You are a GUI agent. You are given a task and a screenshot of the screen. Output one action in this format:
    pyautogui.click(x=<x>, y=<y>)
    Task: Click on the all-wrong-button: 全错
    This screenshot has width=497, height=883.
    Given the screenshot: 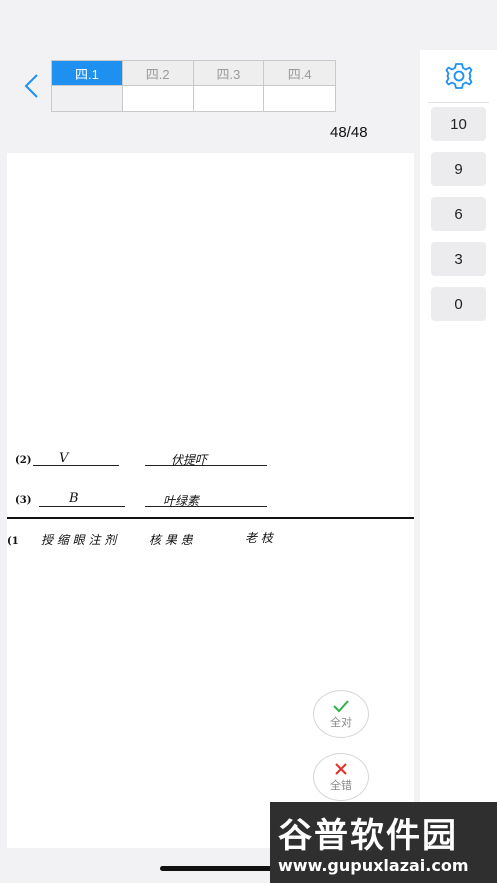 What is the action you would take?
    pyautogui.click(x=341, y=777)
    